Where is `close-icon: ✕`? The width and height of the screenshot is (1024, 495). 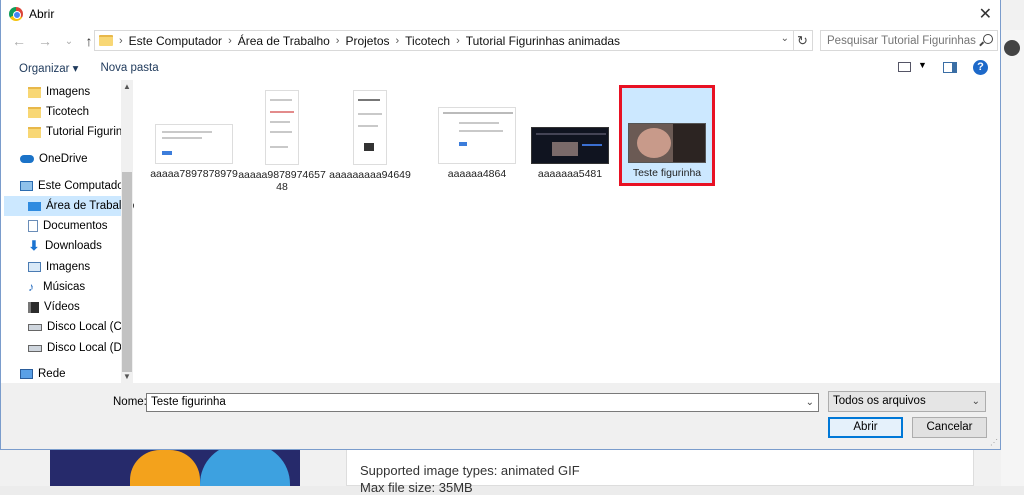
close-icon: ✕ is located at coordinates (985, 14).